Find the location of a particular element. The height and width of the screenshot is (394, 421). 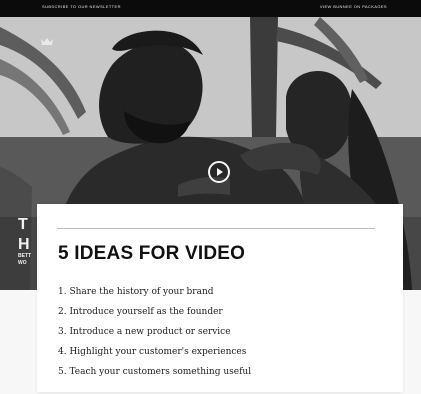

list-item: 2. Introduce yourself as the founder is located at coordinates (140, 312).